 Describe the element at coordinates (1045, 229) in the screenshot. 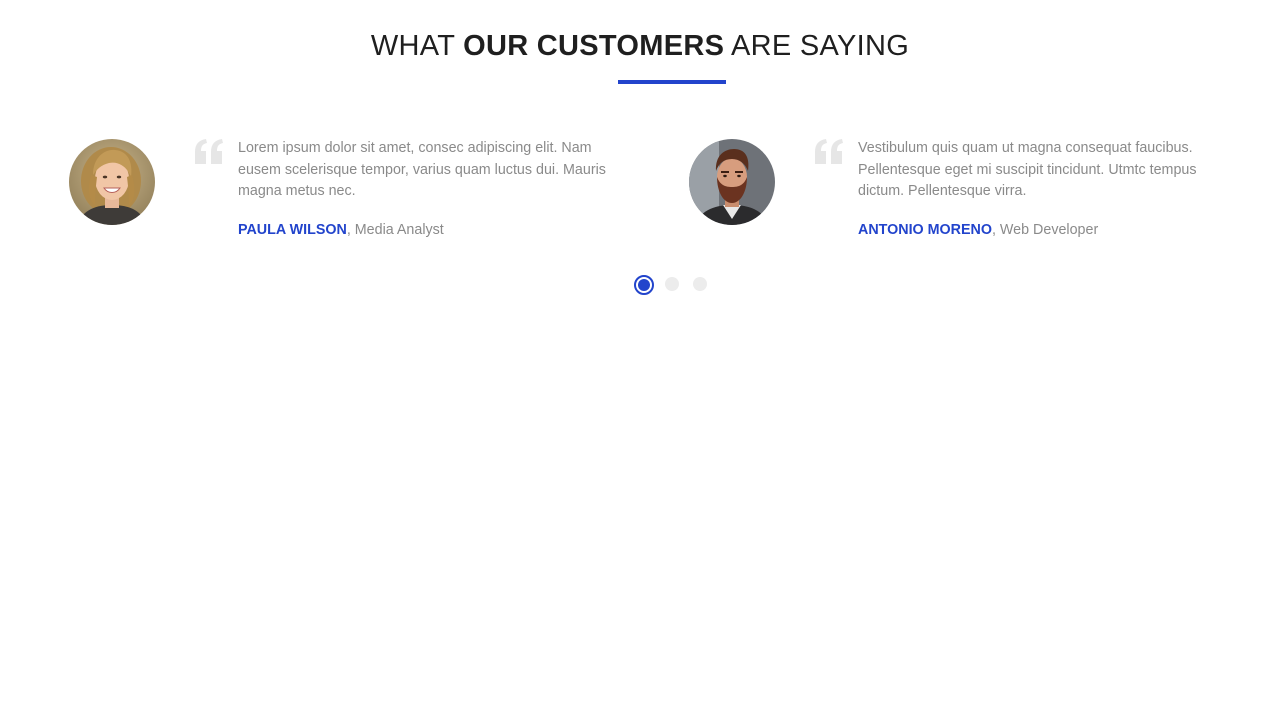

I see `author-role: , Web Developer` at that location.